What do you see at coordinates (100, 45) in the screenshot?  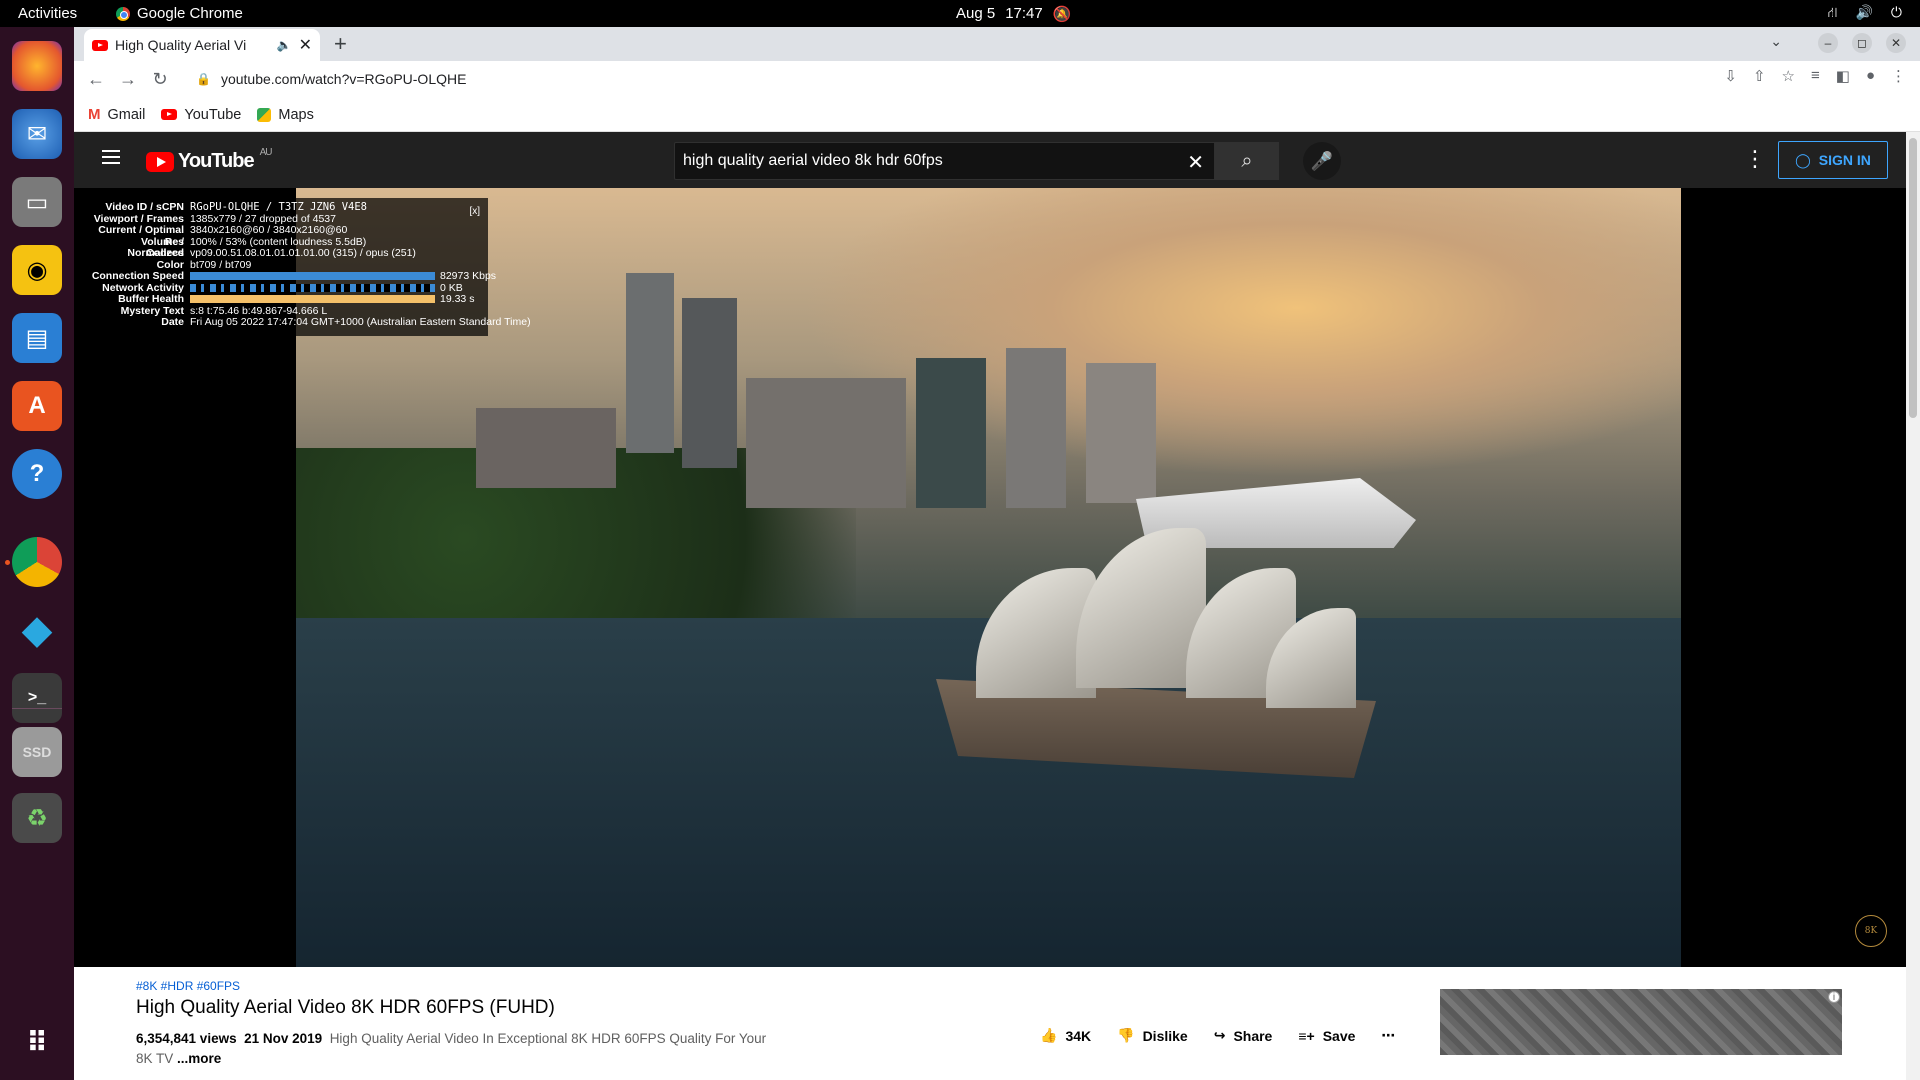 I see `youtube-favicon-icon` at bounding box center [100, 45].